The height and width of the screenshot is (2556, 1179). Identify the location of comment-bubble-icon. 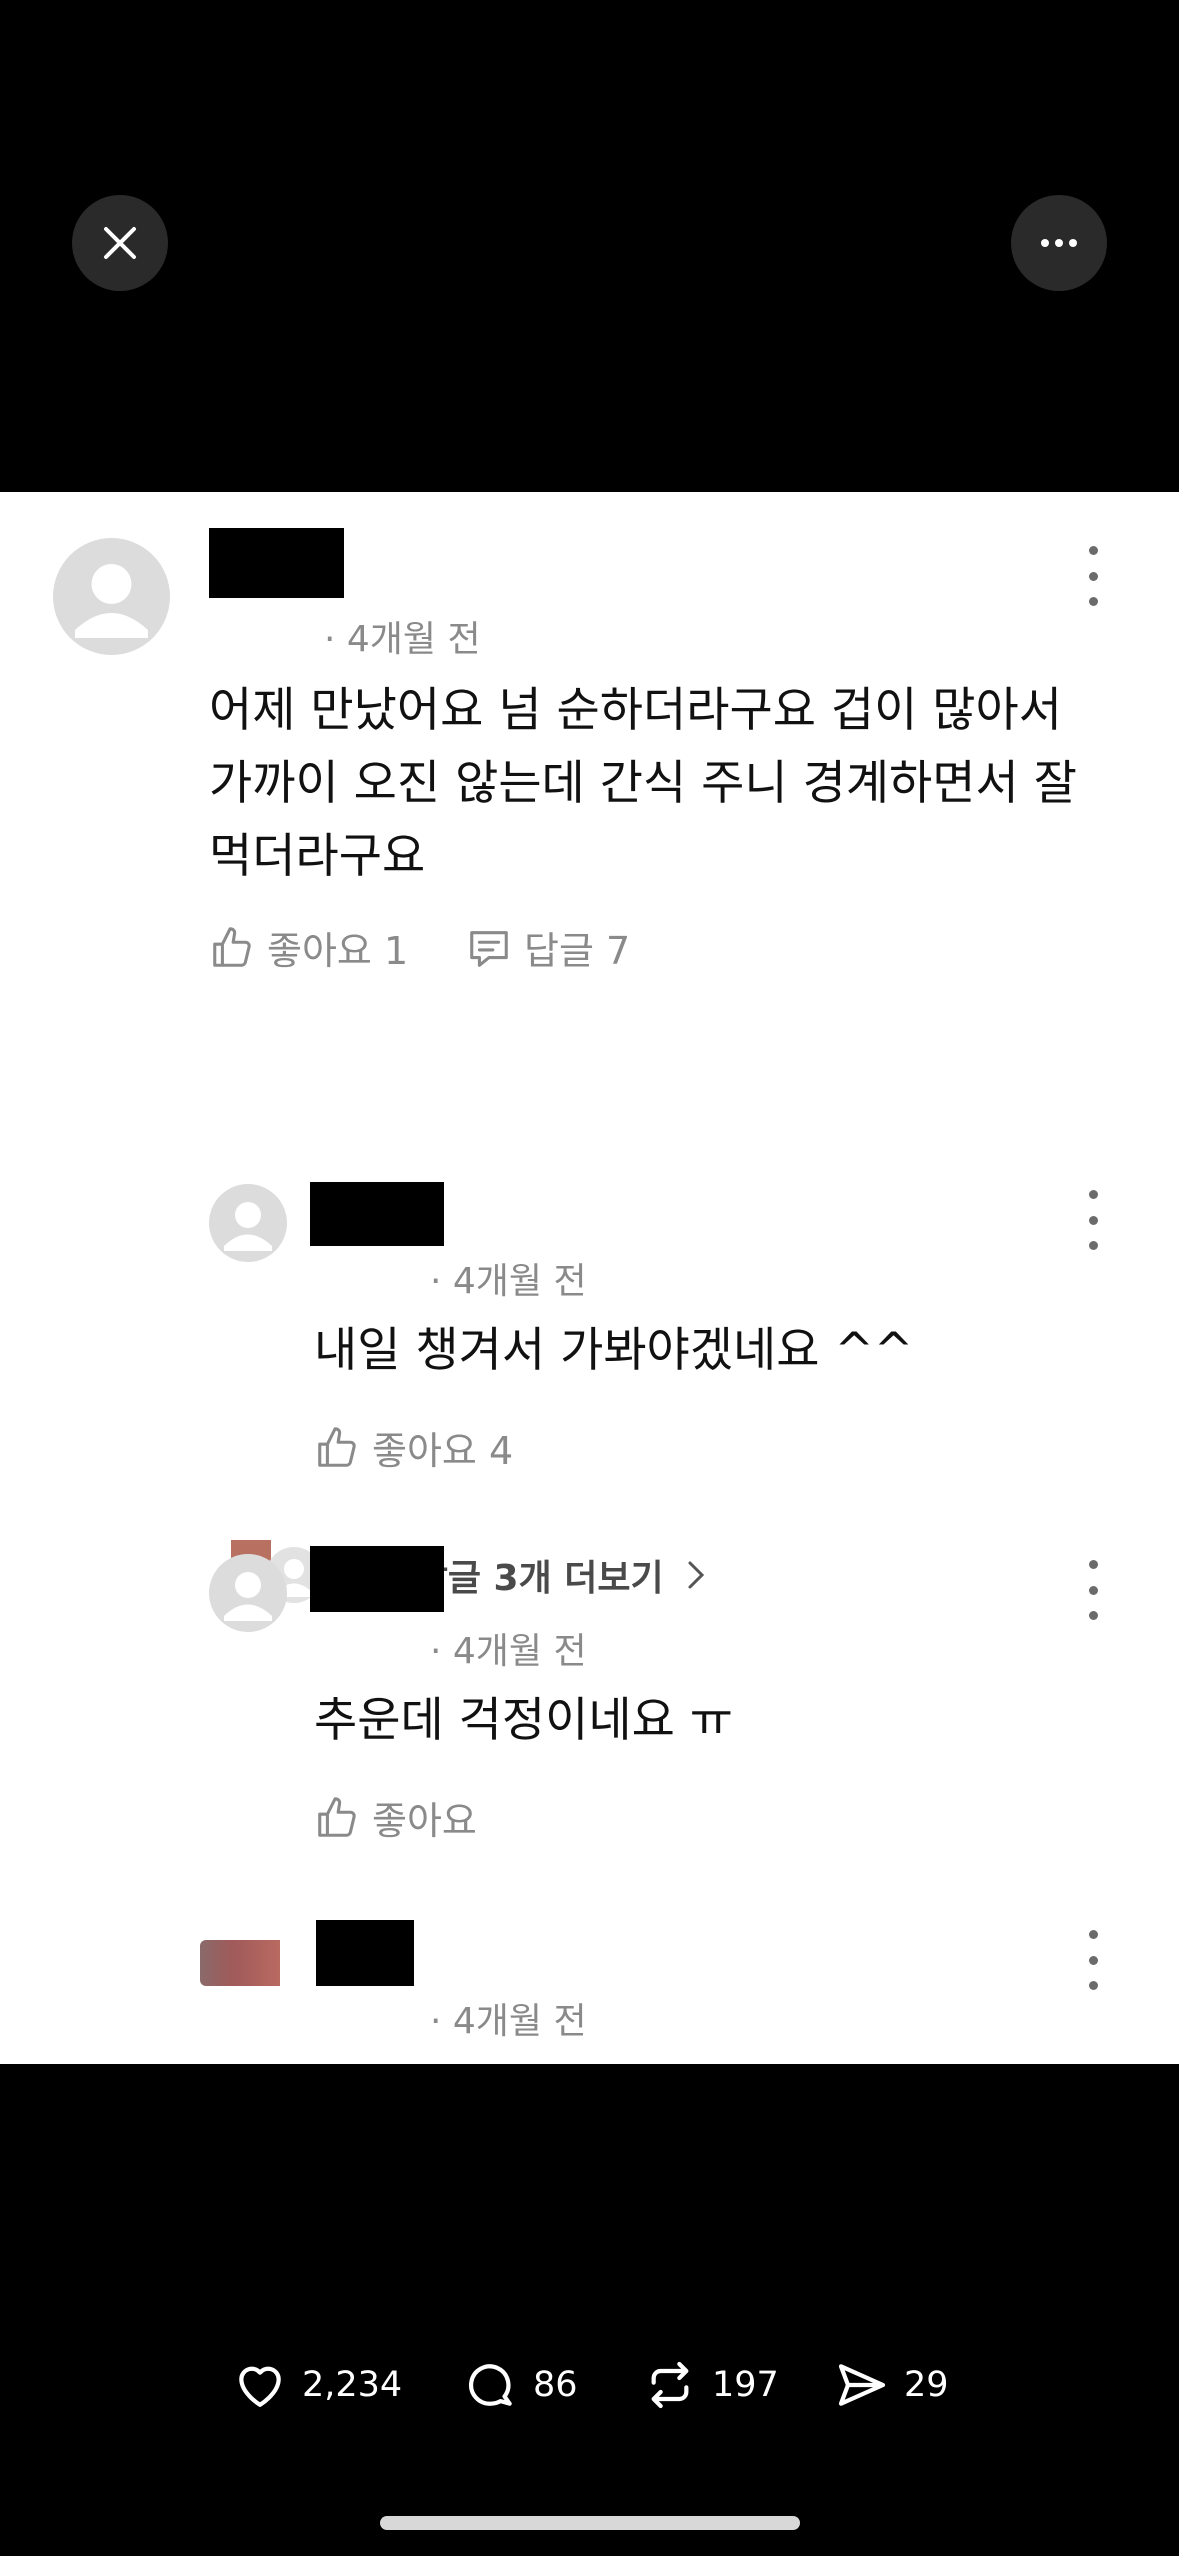
(490, 2385).